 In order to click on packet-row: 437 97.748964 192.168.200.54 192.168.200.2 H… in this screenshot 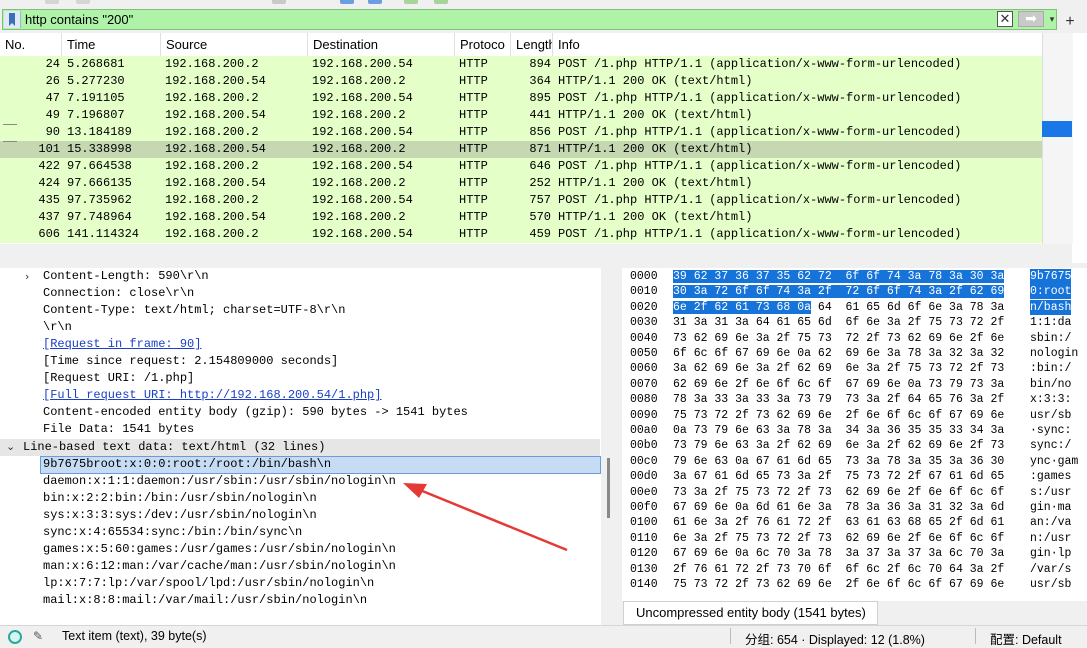, I will do `click(521, 217)`.